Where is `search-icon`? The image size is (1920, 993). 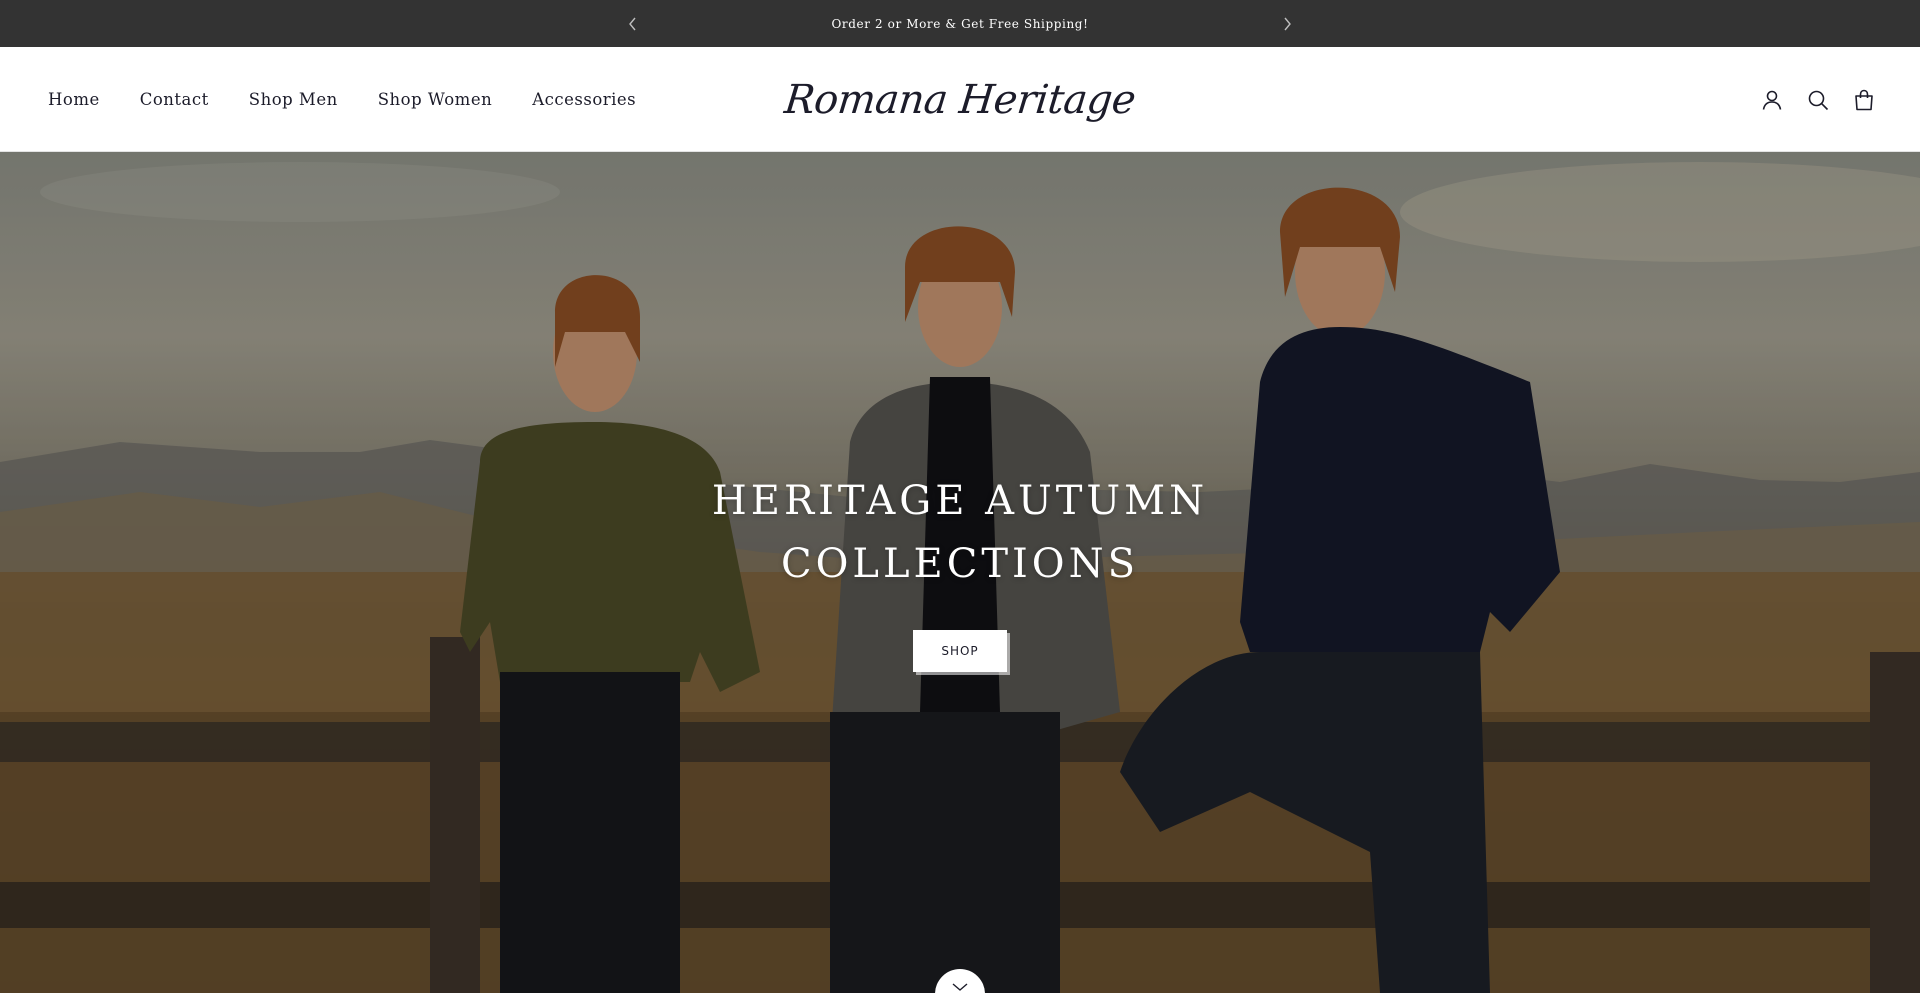
search-icon is located at coordinates (1818, 100).